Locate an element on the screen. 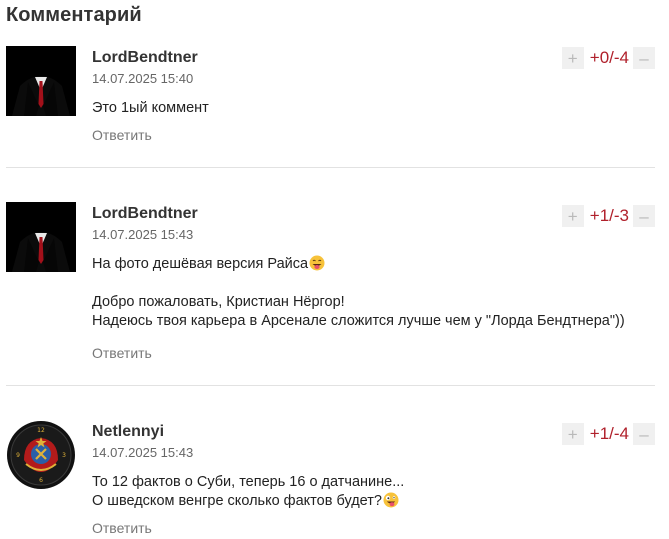  vote-widget: + +1/-4 – is located at coordinates (608, 434).